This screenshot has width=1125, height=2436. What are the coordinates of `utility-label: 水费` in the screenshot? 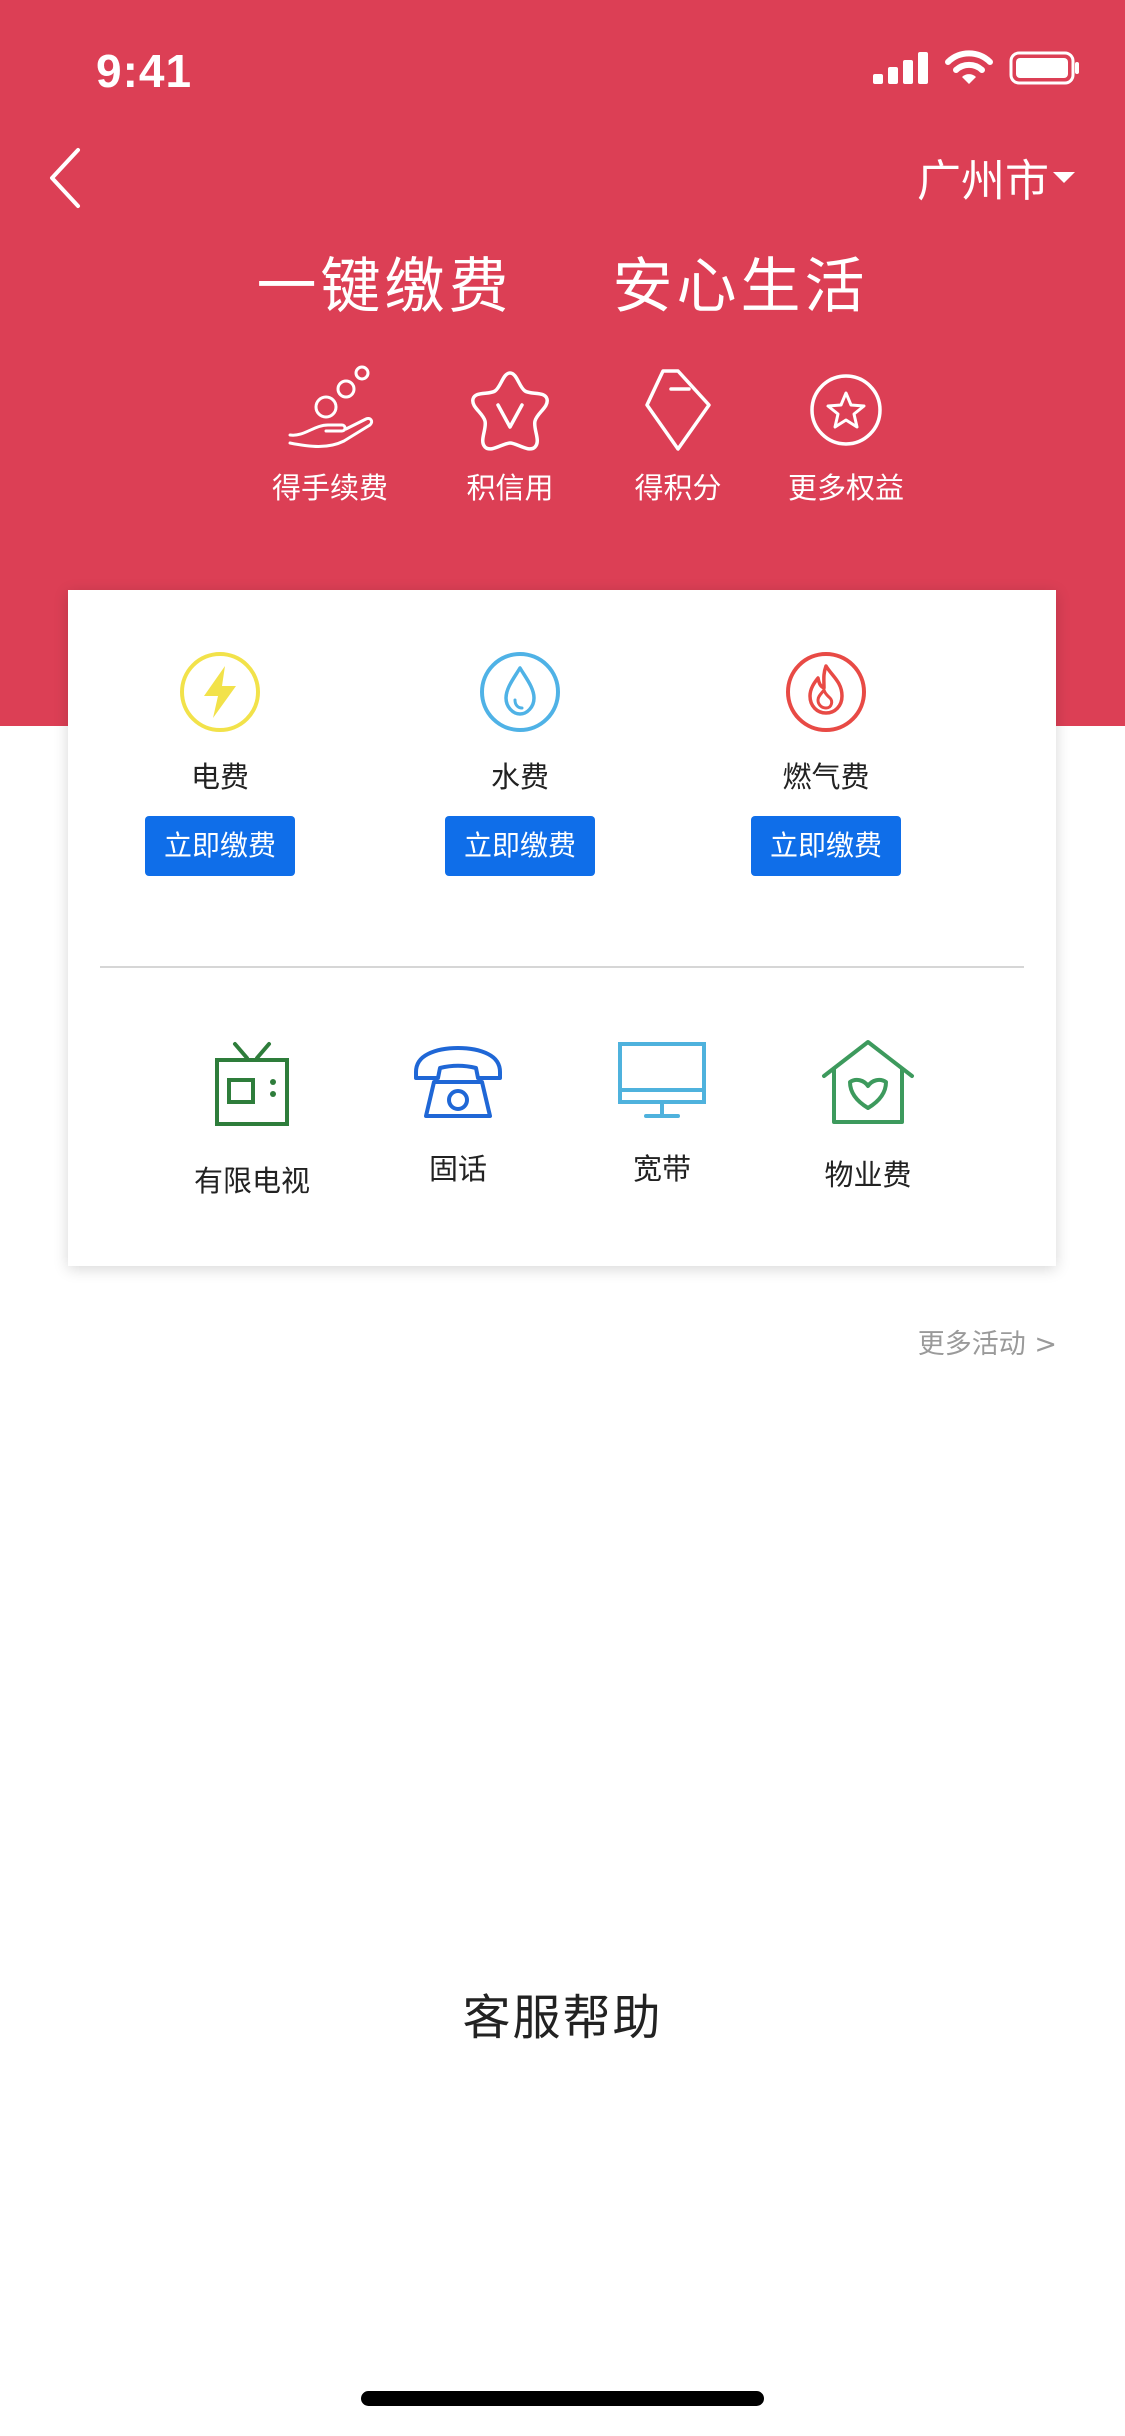 It's located at (519, 777).